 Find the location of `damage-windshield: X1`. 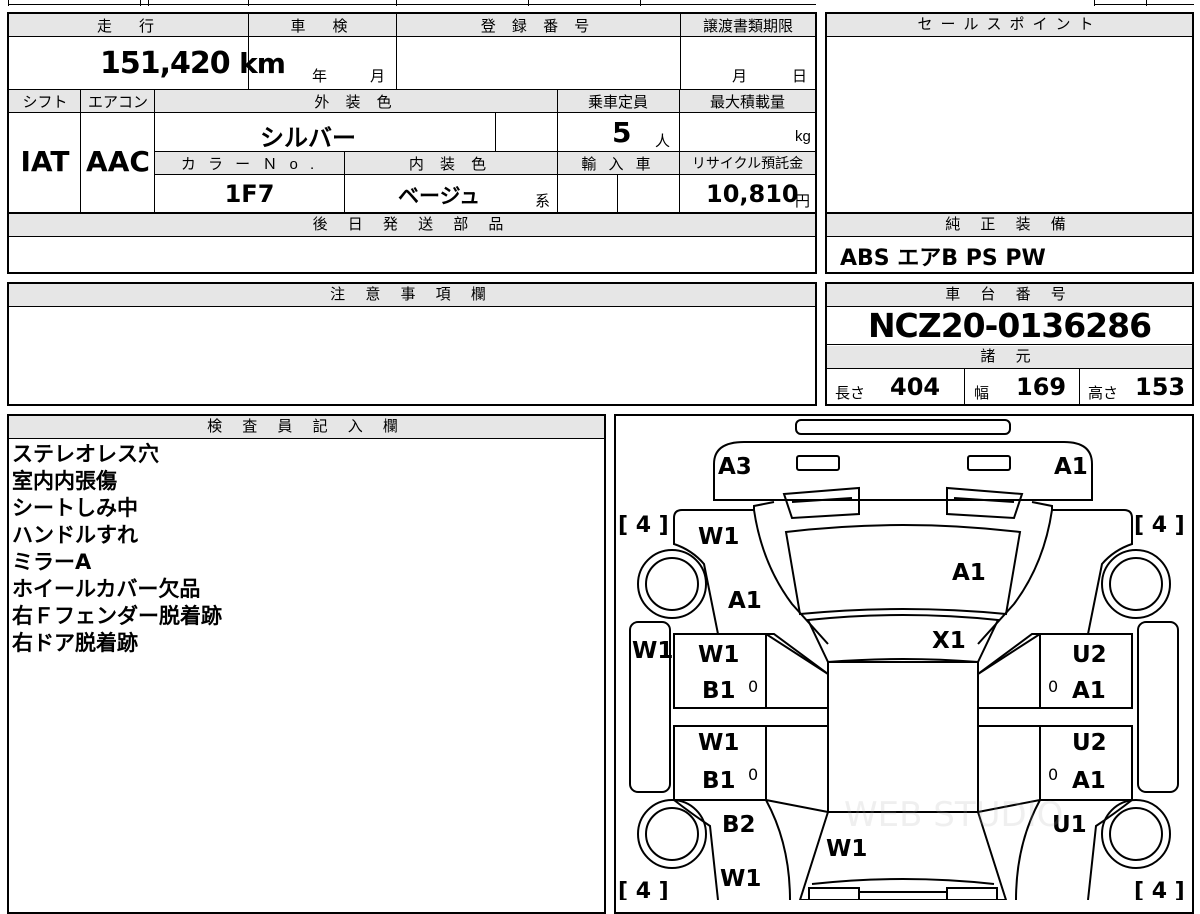

damage-windshield: X1 is located at coordinates (949, 641).